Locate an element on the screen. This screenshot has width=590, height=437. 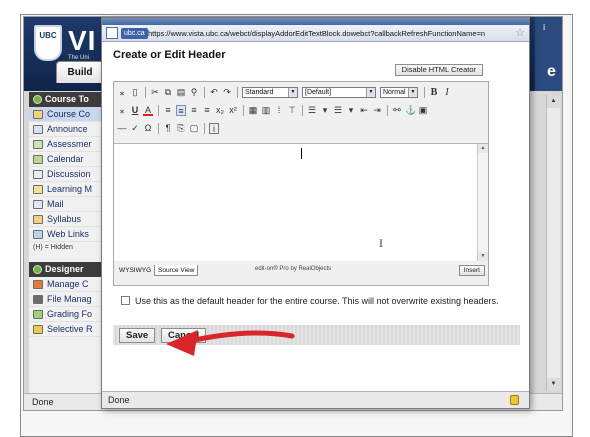
sidebar-item-learning-modules: Learning M is located at coordinates (69, 189).